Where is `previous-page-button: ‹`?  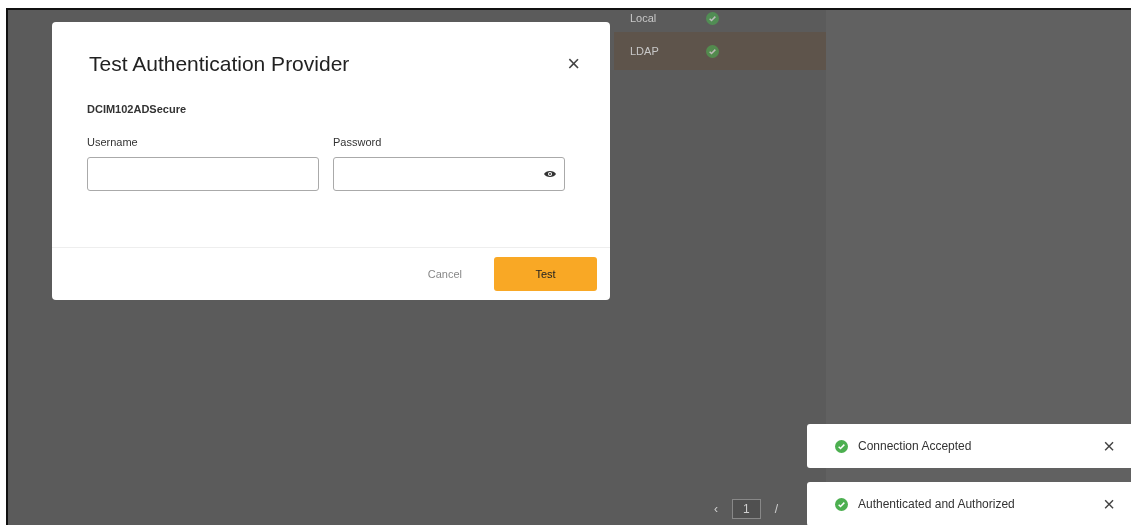 previous-page-button: ‹ is located at coordinates (716, 509).